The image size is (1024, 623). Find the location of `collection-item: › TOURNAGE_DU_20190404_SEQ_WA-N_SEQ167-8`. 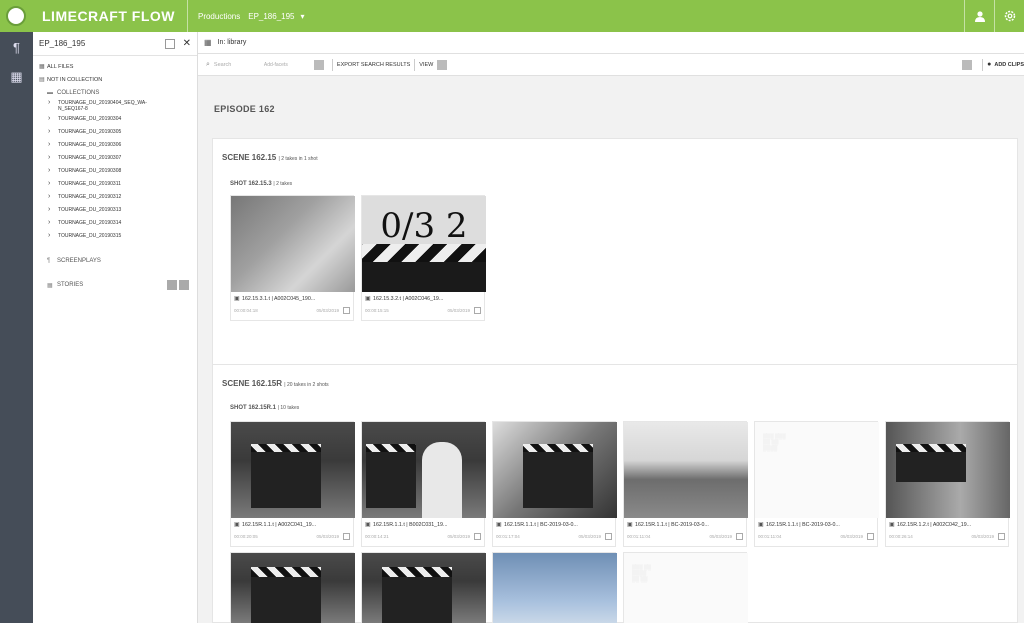

collection-item: › TOURNAGE_DU_20190404_SEQ_WA-N_SEQ167-8 is located at coordinates (115, 107).